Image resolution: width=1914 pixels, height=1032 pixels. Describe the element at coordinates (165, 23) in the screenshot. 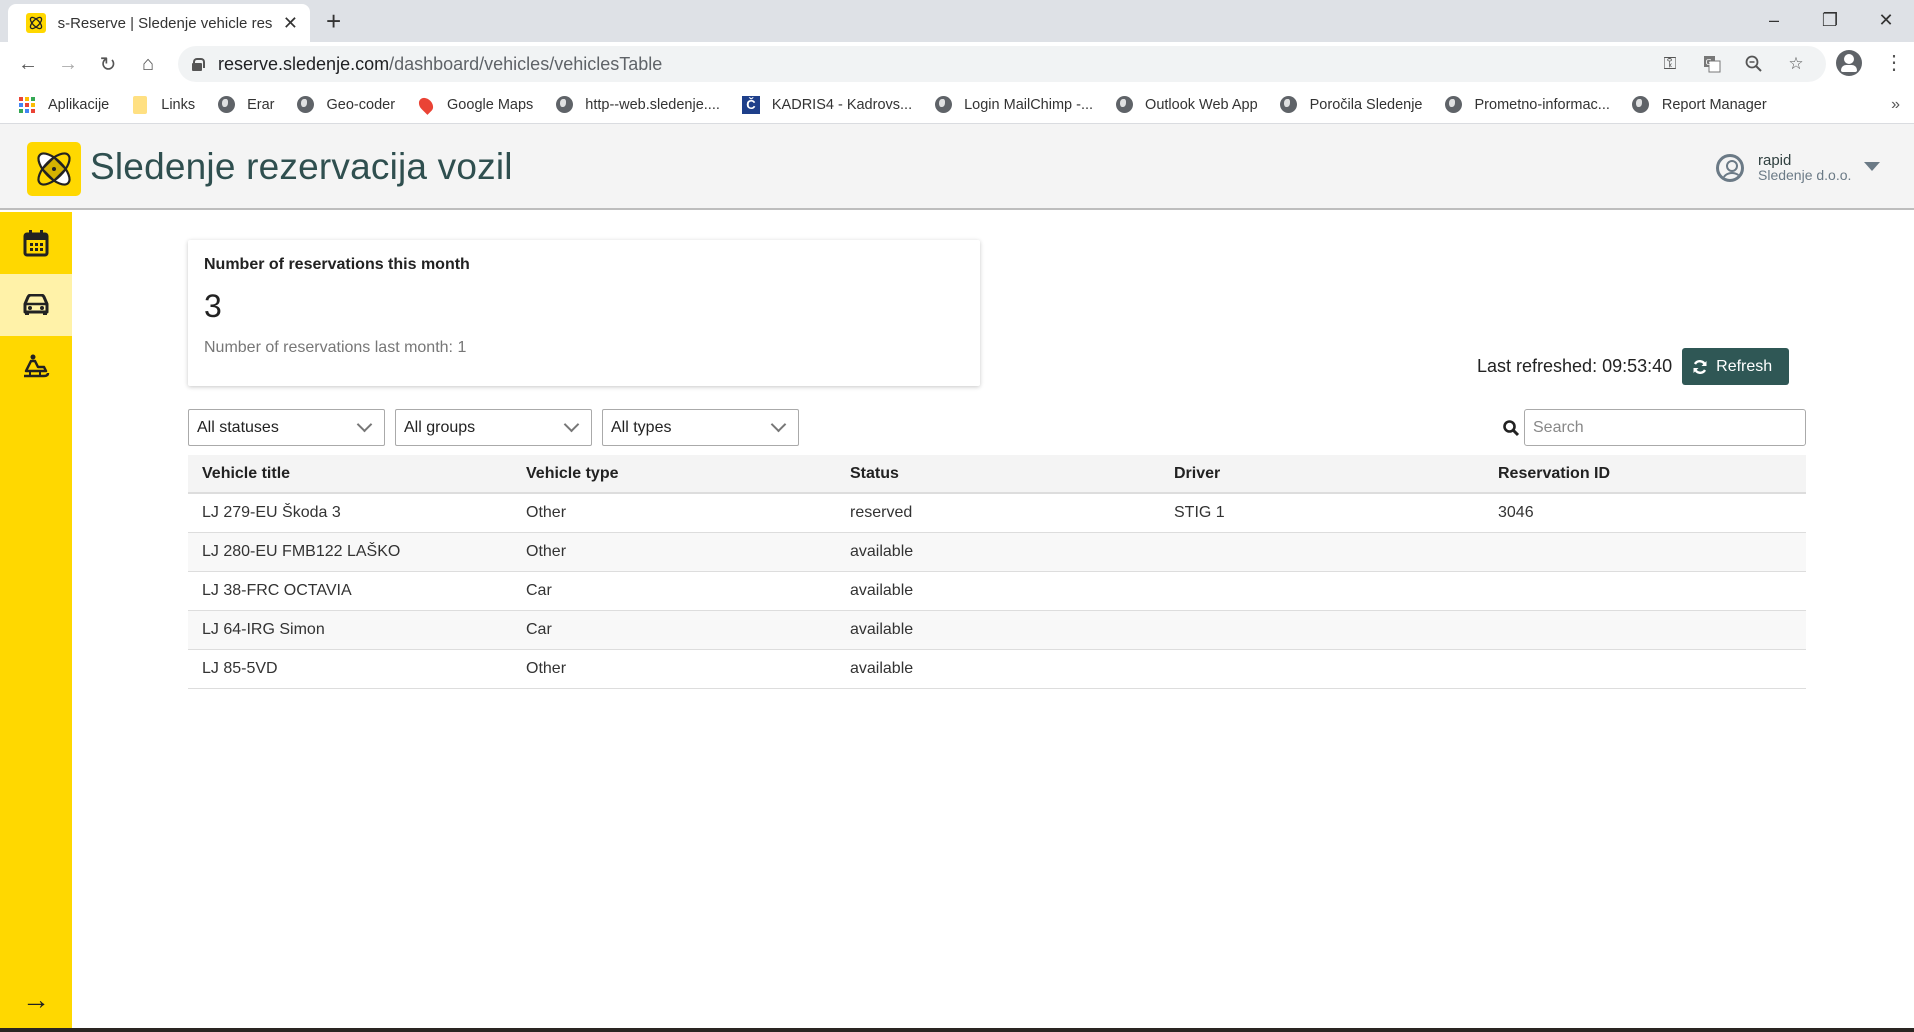

I see `tab-title: s-Reserve | Sledenje vehicle reser` at that location.